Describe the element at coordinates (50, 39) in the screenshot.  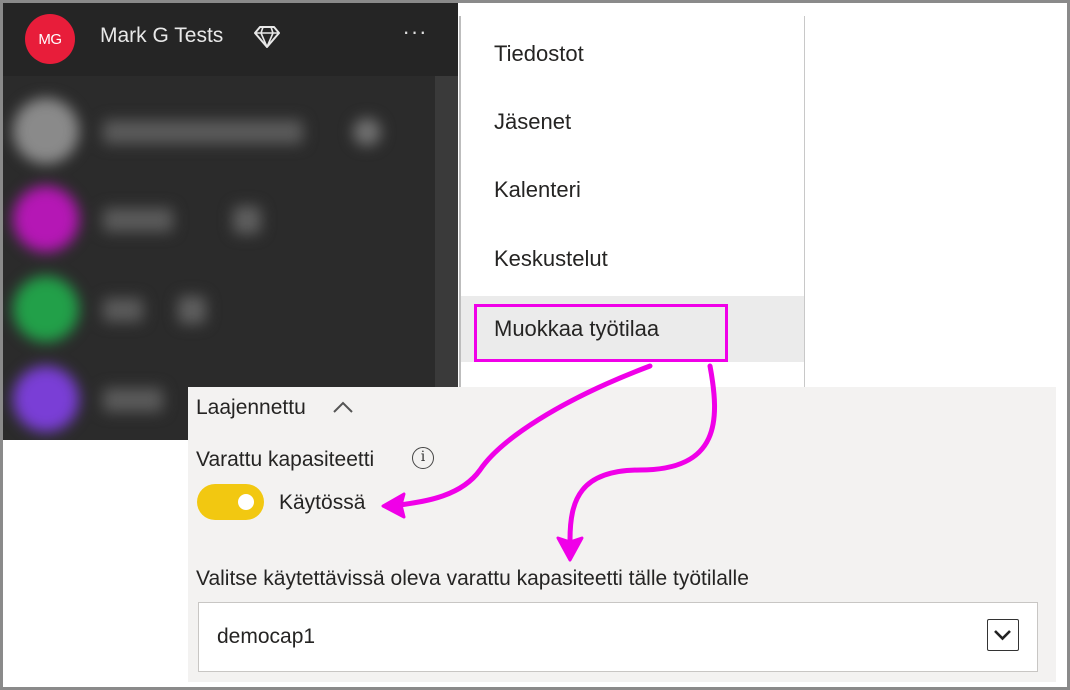
I see `avatar: MG` at that location.